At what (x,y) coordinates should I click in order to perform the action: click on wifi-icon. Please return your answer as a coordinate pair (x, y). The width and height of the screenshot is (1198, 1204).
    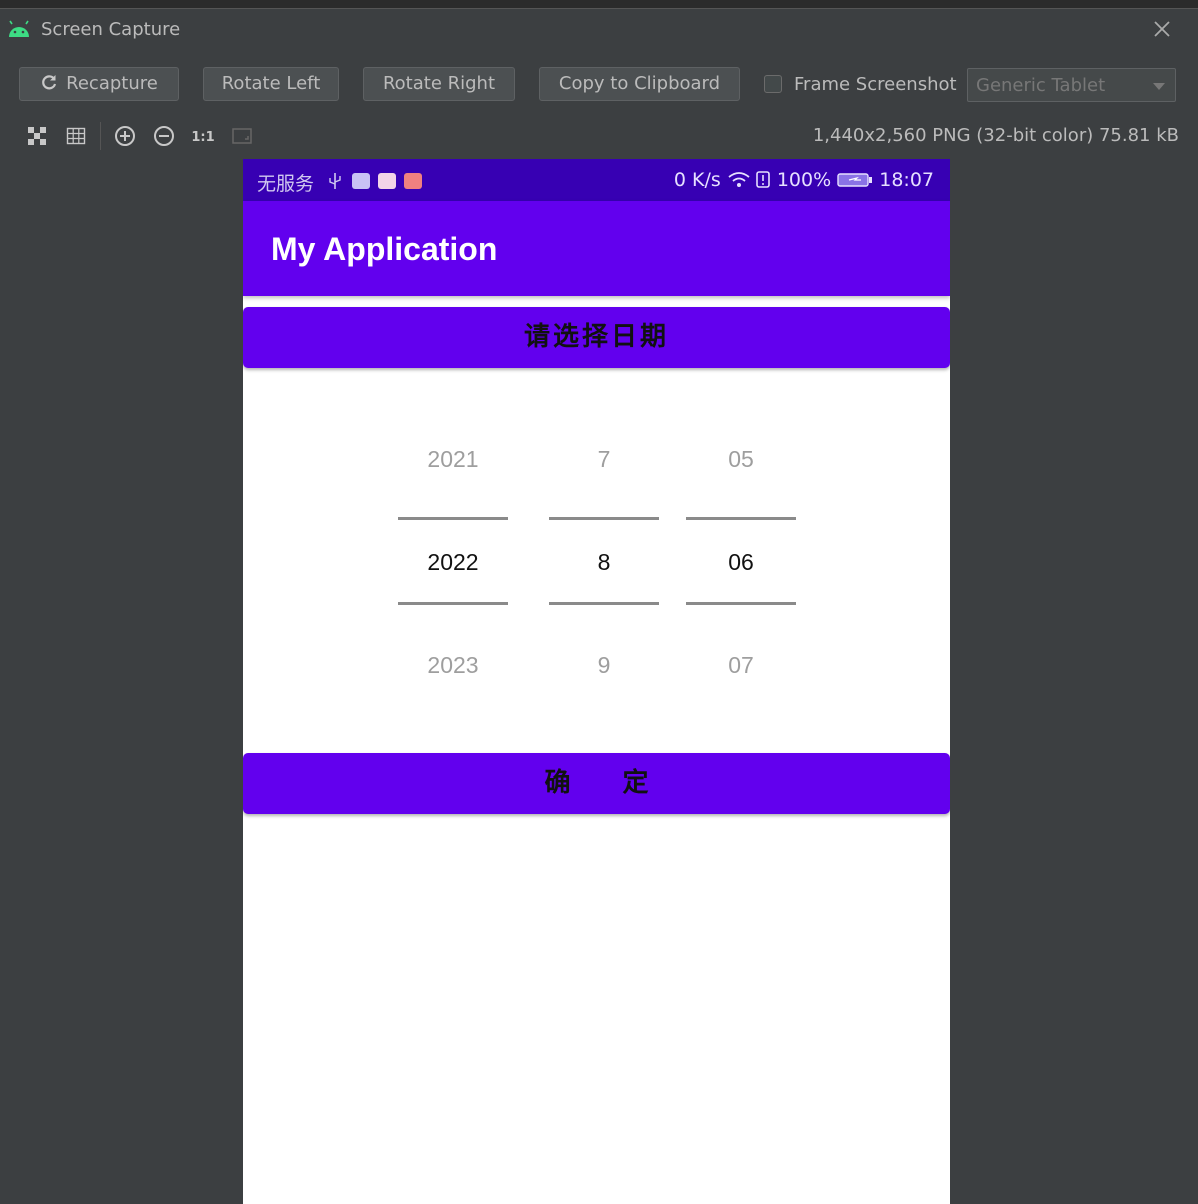
    Looking at the image, I should click on (749, 179).